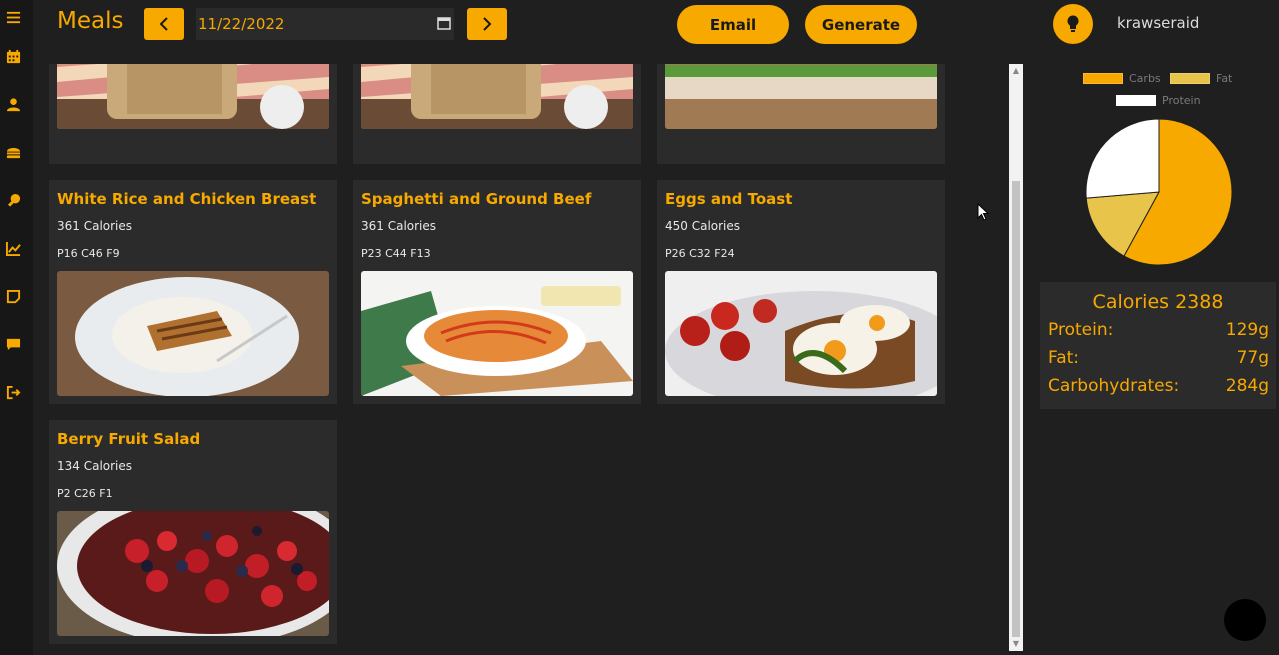  I want to click on meal-calories: 134 Calories, so click(95, 466).